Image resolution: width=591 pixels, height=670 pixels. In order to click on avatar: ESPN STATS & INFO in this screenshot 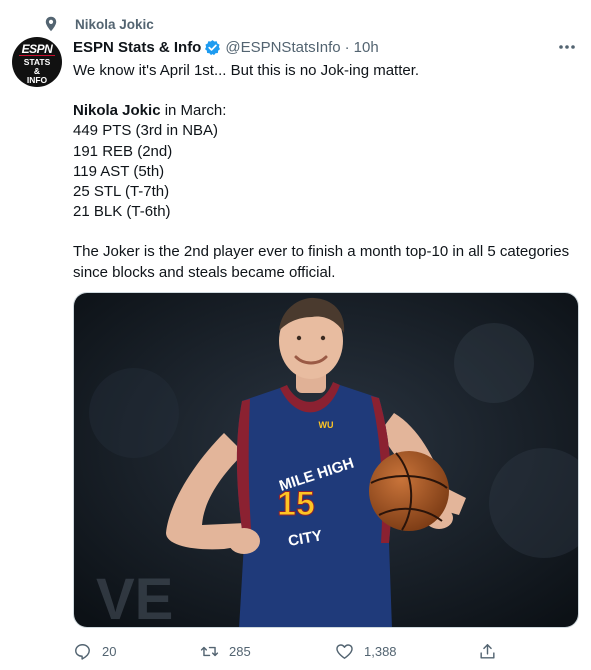, I will do `click(37, 62)`.